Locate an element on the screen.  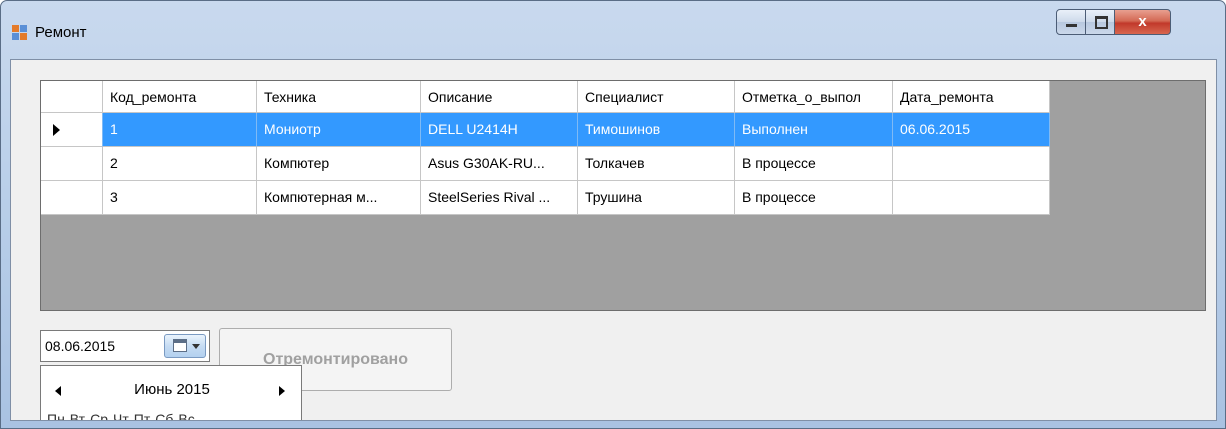
minimize-button is located at coordinates (1071, 22).